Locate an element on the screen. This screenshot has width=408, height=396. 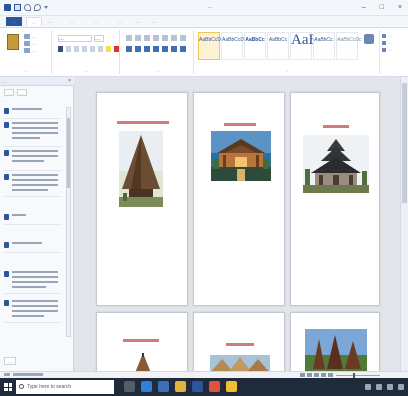
page-image is located at coordinates (336, 351).